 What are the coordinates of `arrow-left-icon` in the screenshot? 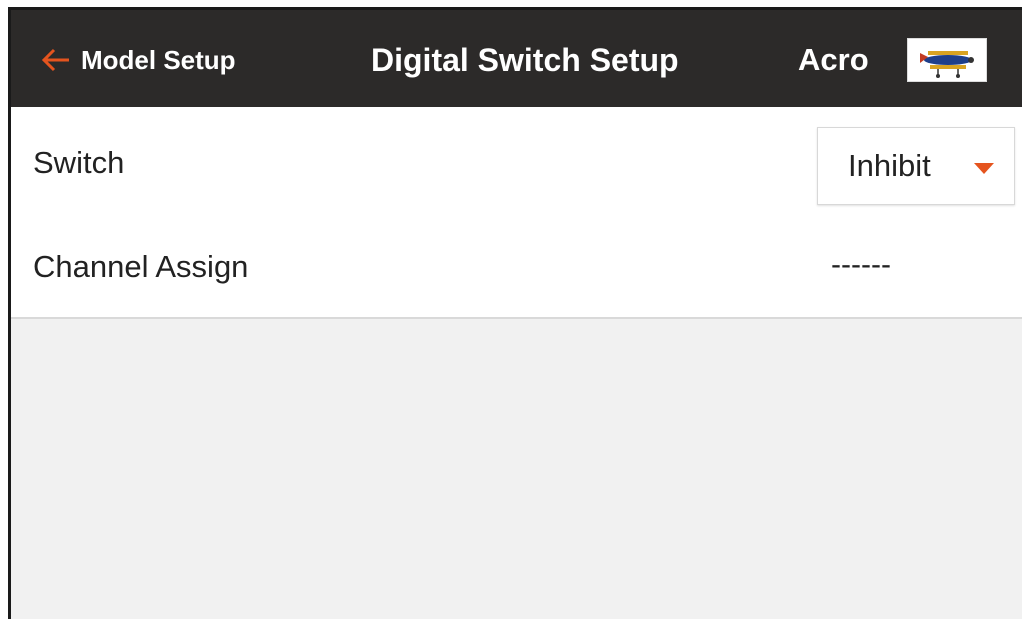 It's located at (56, 60).